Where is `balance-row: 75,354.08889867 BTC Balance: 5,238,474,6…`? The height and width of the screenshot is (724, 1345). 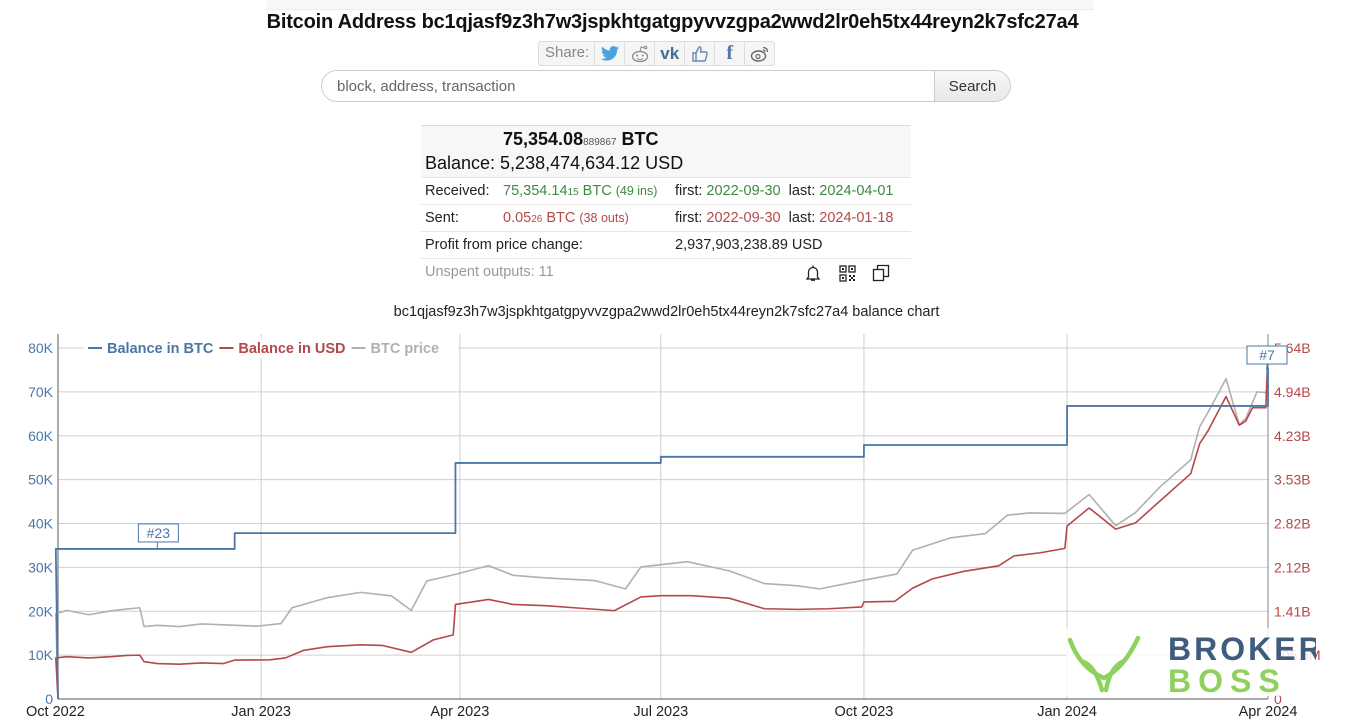
balance-row: 75,354.08889867 BTC Balance: 5,238,474,6… is located at coordinates (666, 151).